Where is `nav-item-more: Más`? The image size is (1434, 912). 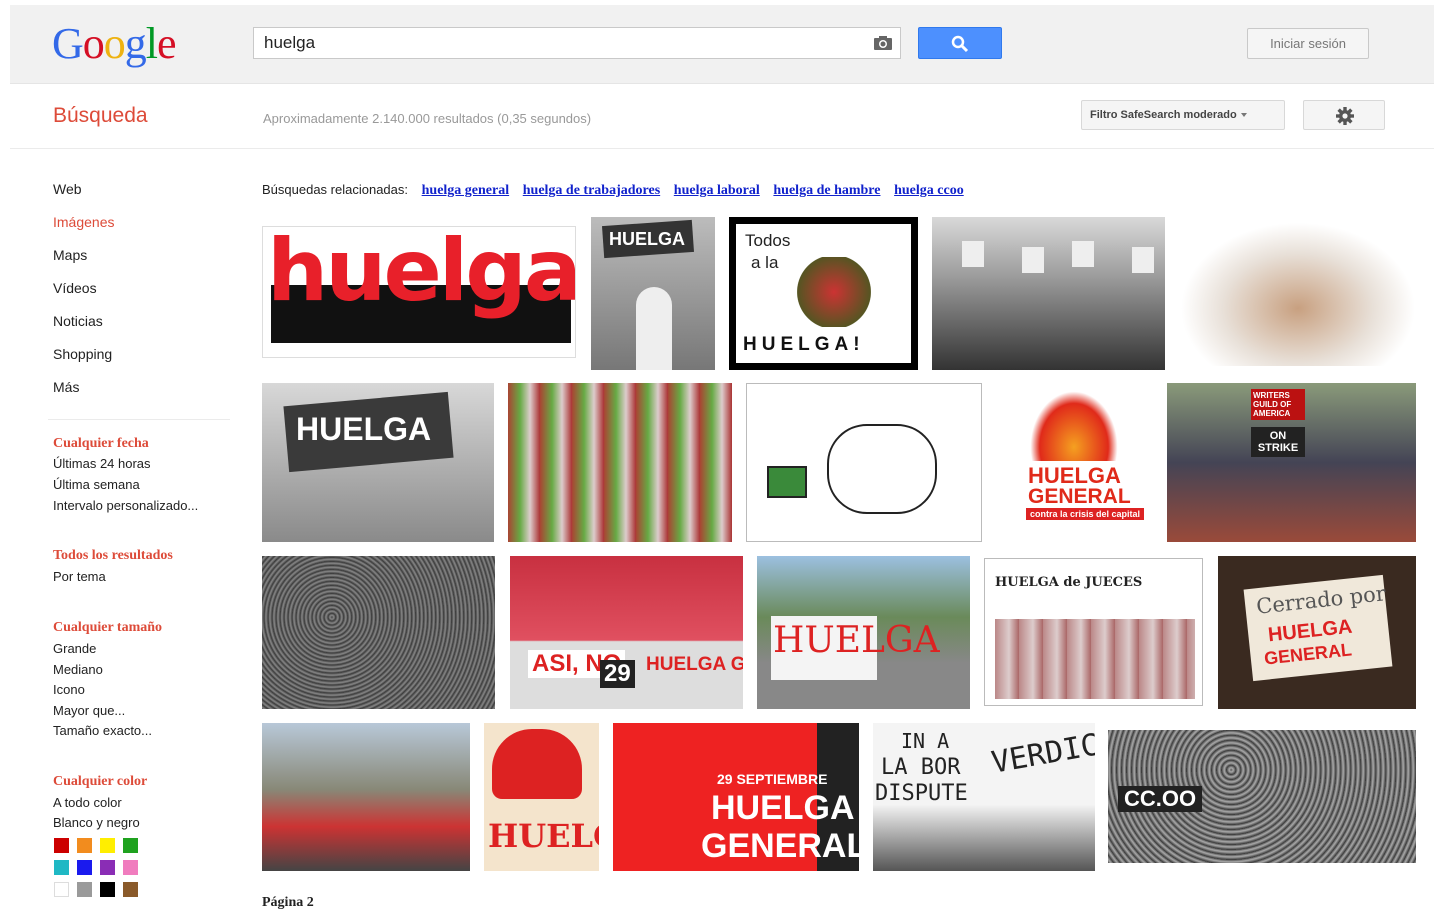
nav-item-more: Más is located at coordinates (66, 387).